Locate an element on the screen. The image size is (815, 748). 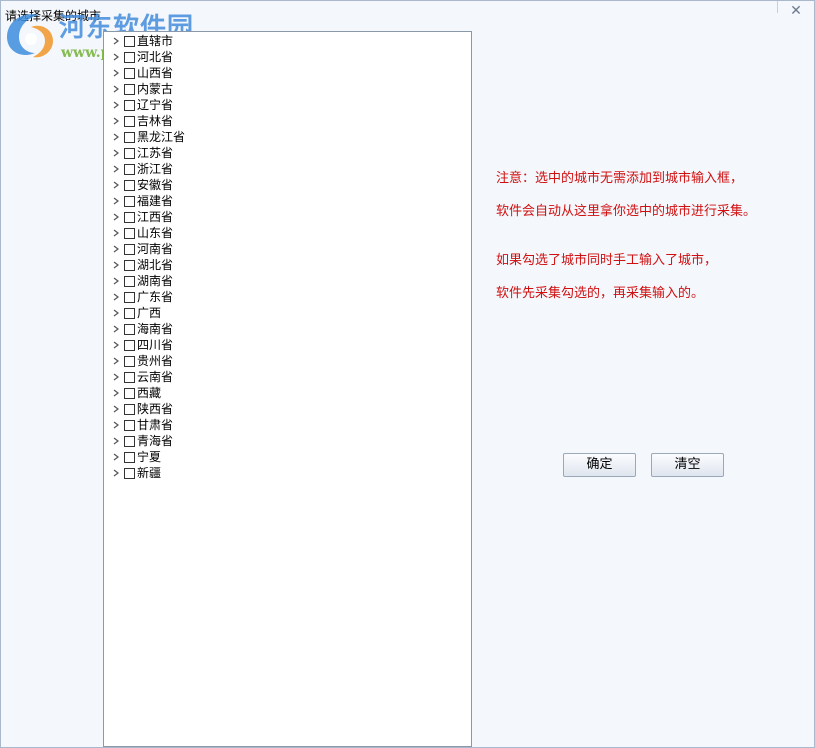
tree-item: 河北省 is located at coordinates (147, 57).